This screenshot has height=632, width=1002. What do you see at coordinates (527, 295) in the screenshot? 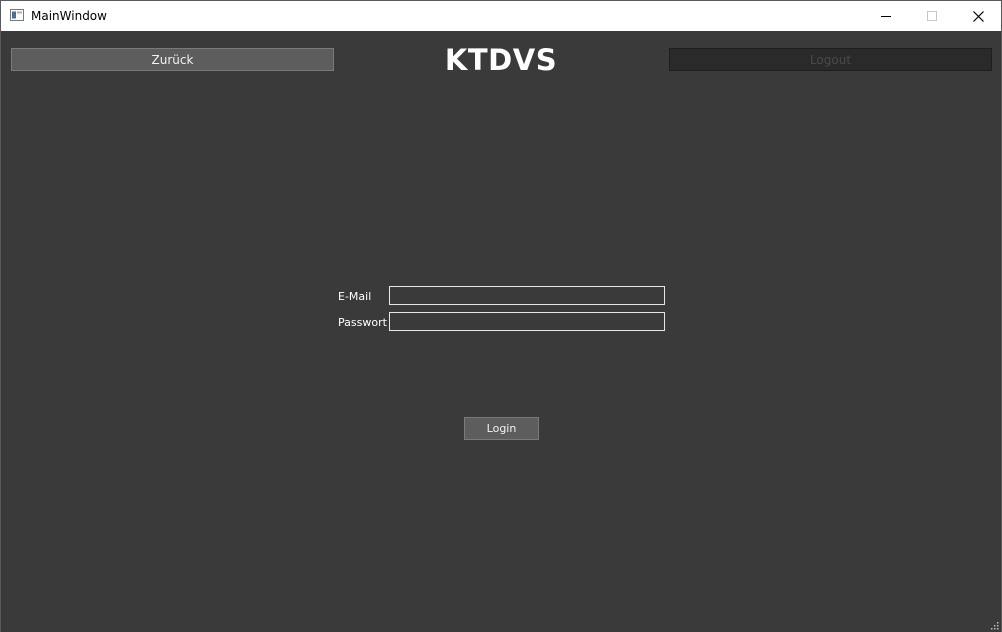
I see `email-field` at bounding box center [527, 295].